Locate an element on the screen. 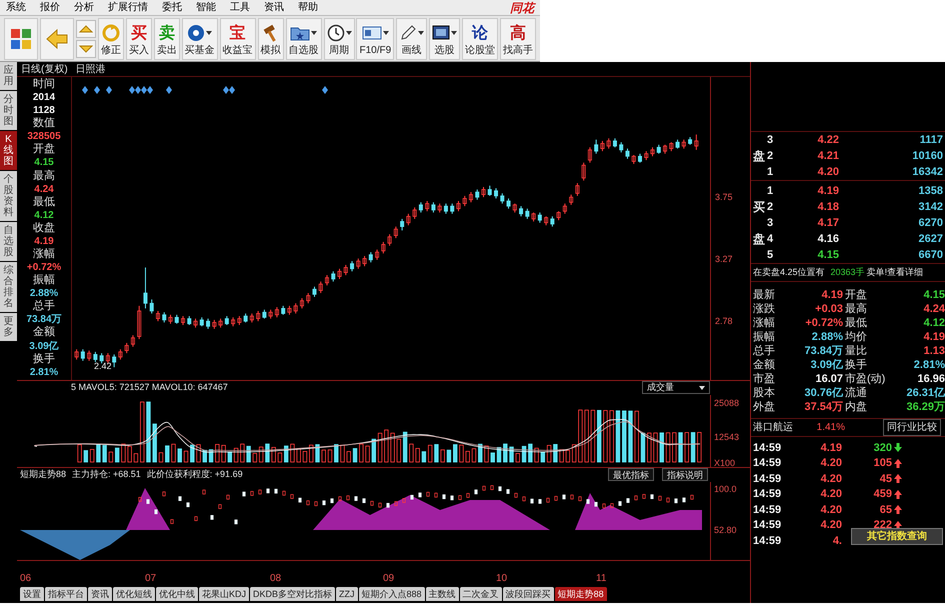 The height and width of the screenshot is (609, 945). menu-item: 工具 is located at coordinates (240, 7).